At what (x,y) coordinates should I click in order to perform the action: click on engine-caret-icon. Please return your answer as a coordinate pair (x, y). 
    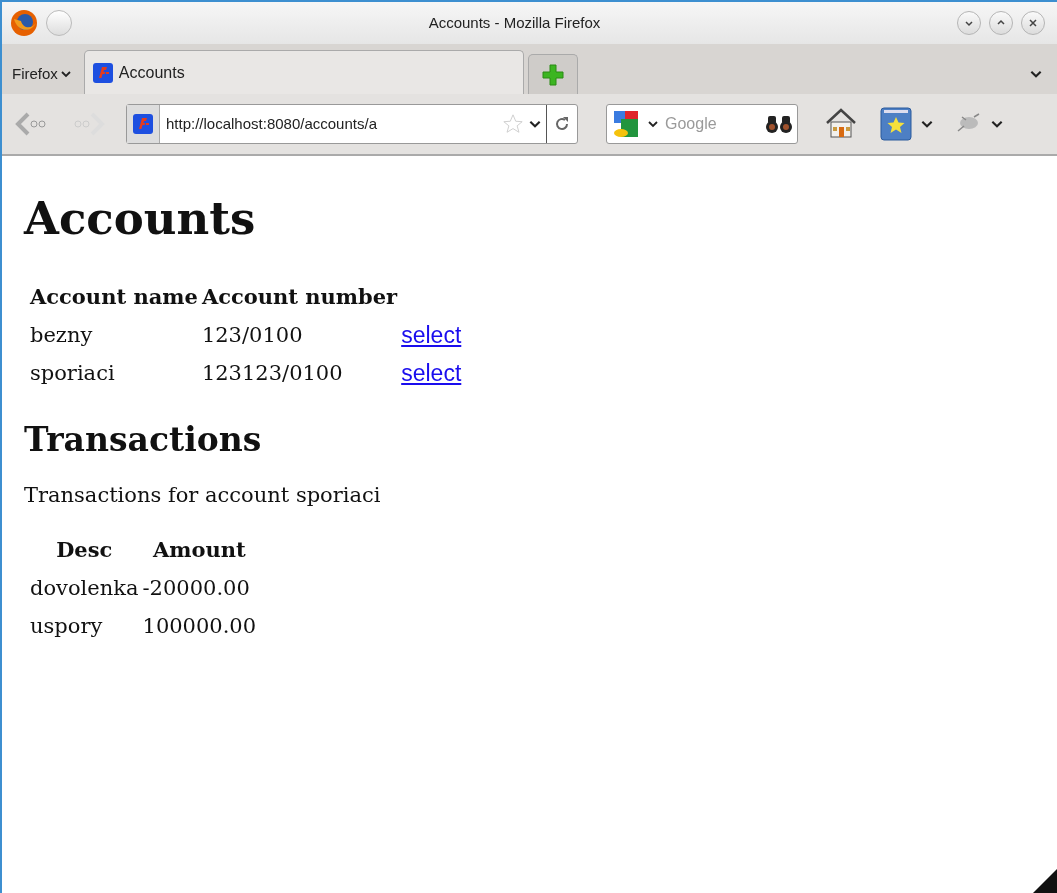
    Looking at the image, I should click on (653, 124).